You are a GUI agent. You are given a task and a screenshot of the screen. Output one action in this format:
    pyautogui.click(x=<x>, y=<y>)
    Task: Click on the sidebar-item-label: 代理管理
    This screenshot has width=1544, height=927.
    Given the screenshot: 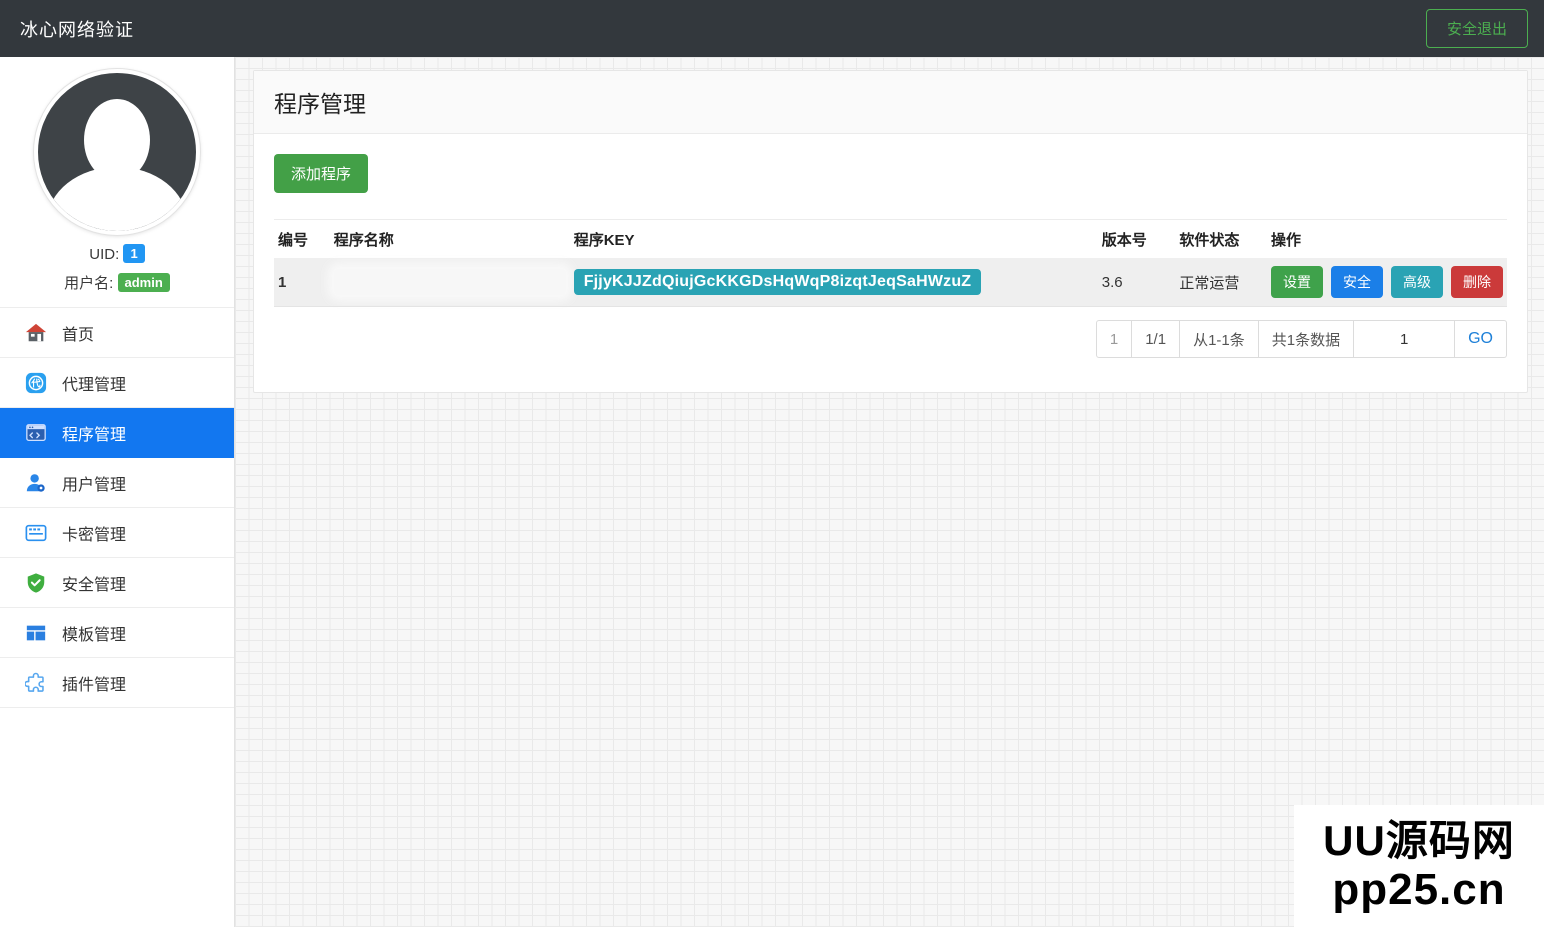 What is the action you would take?
    pyautogui.click(x=94, y=385)
    